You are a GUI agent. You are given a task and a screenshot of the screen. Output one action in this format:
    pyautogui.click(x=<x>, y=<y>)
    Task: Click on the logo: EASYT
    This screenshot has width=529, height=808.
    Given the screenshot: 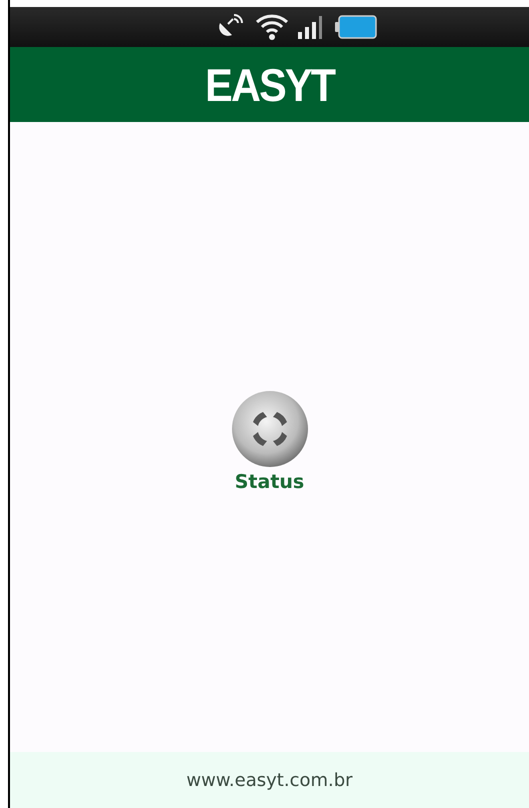 What is the action you would take?
    pyautogui.click(x=269, y=85)
    